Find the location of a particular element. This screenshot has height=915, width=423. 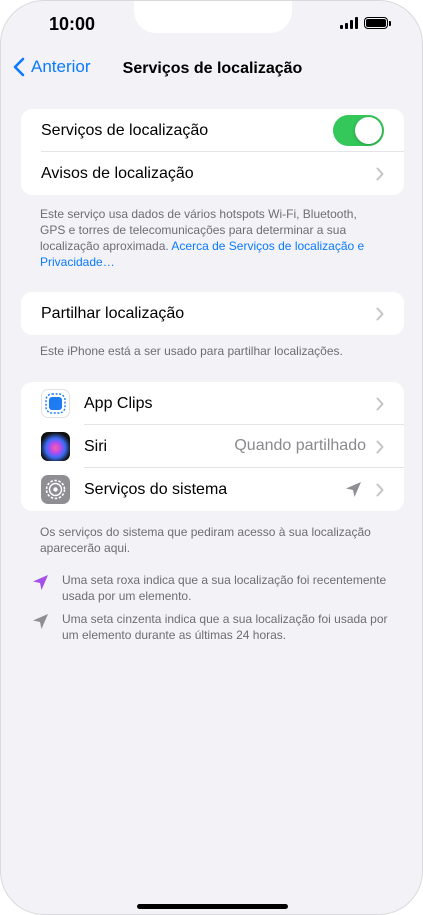

home-indicator is located at coordinates (212, 906).